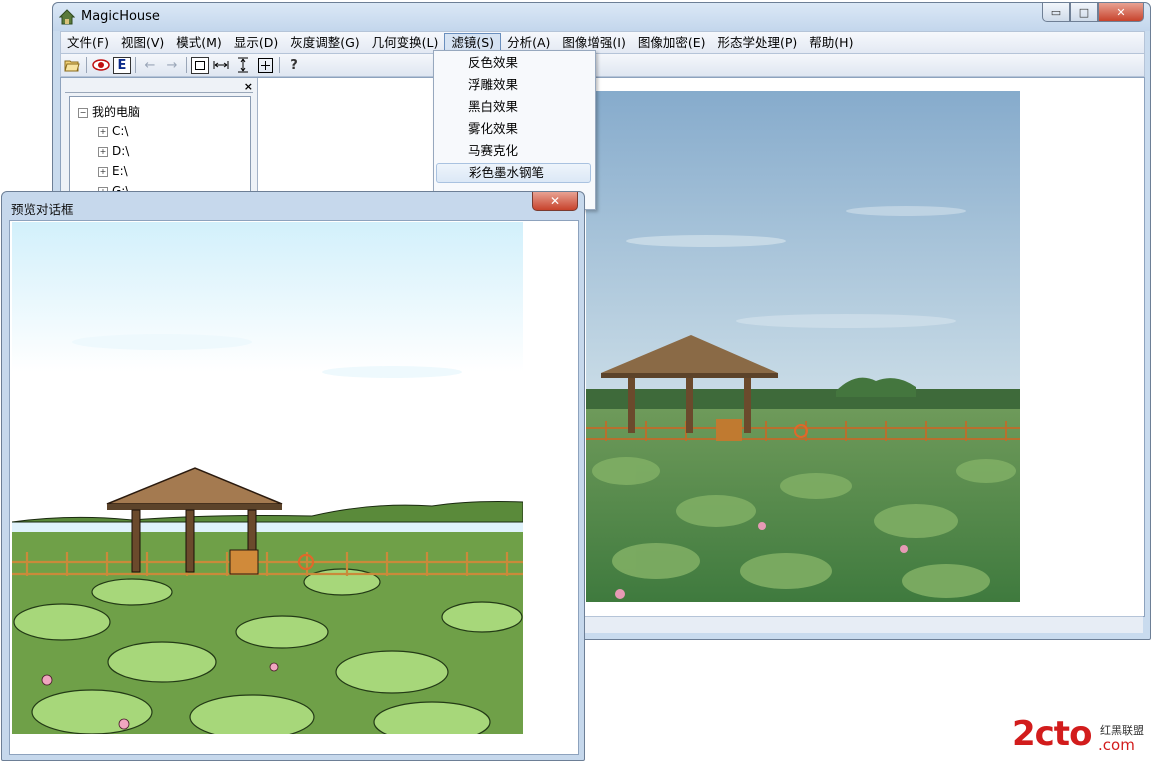  I want to click on tree-node-my-computer: − 我的电脑, so click(109, 111).